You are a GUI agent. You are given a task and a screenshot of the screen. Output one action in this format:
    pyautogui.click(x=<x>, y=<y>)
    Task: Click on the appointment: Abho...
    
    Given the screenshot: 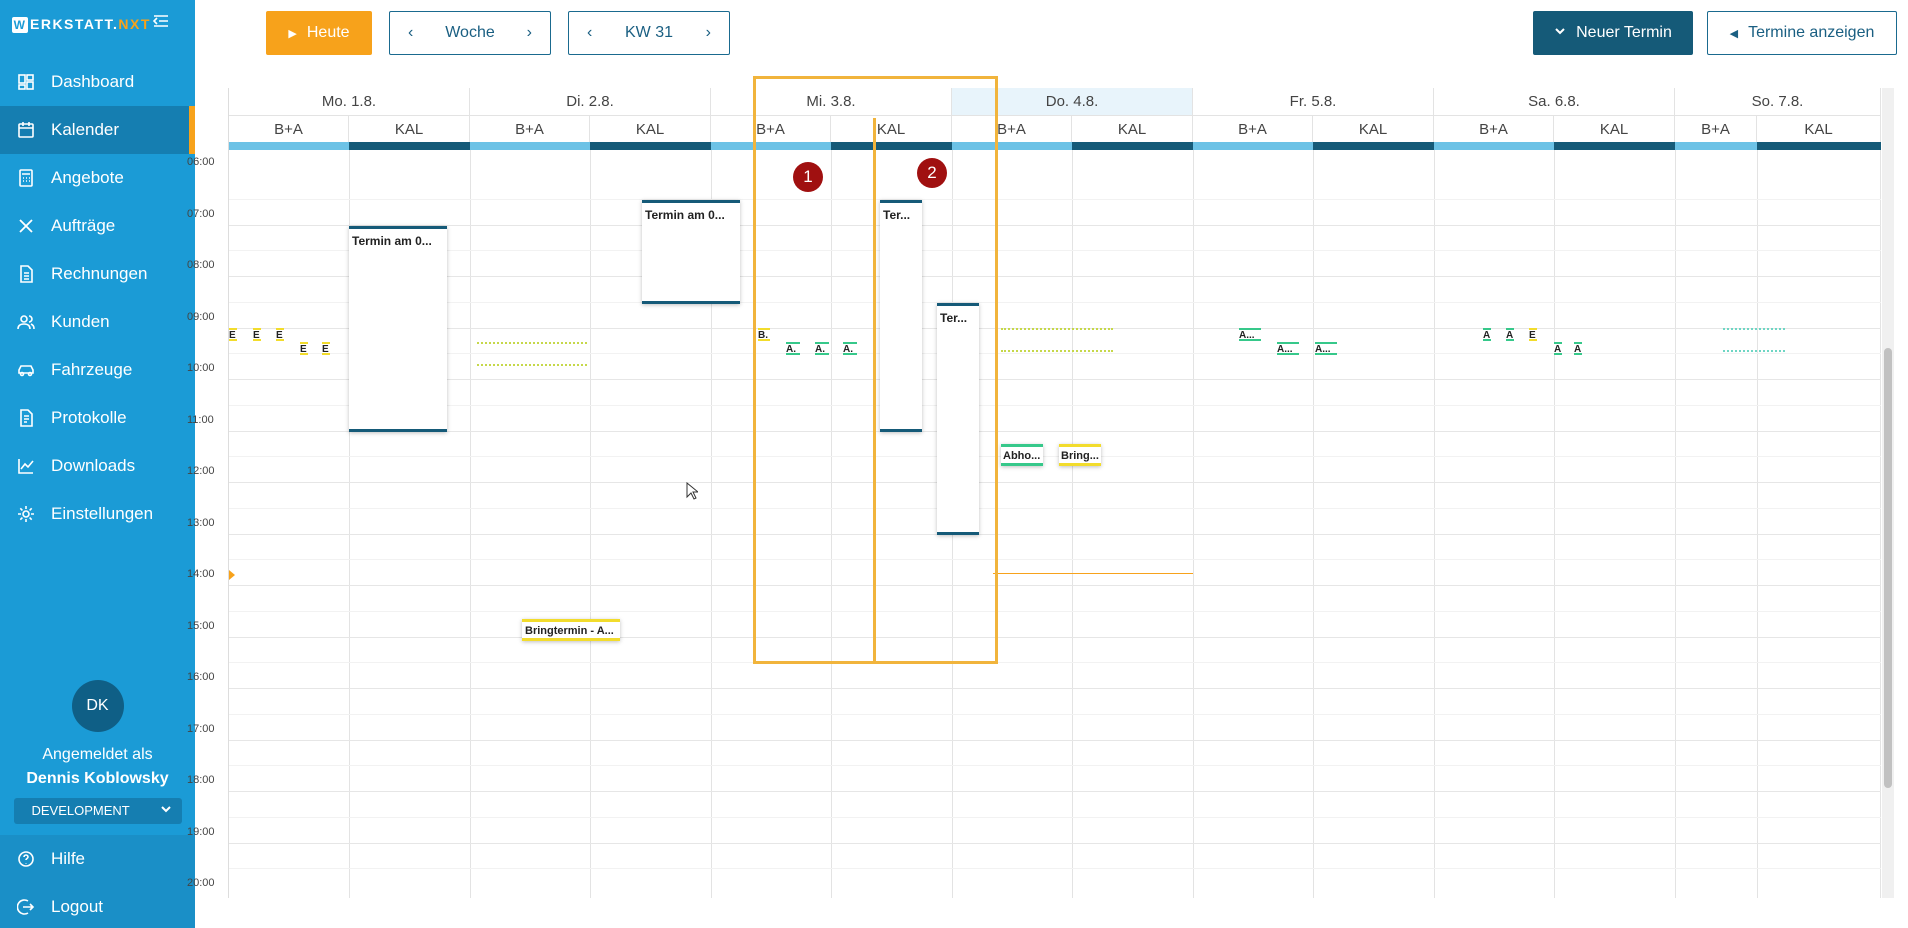 What is the action you would take?
    pyautogui.click(x=1022, y=455)
    